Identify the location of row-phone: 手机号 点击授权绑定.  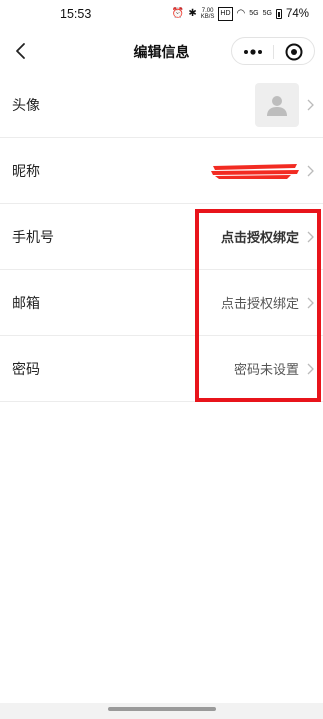
(161, 237).